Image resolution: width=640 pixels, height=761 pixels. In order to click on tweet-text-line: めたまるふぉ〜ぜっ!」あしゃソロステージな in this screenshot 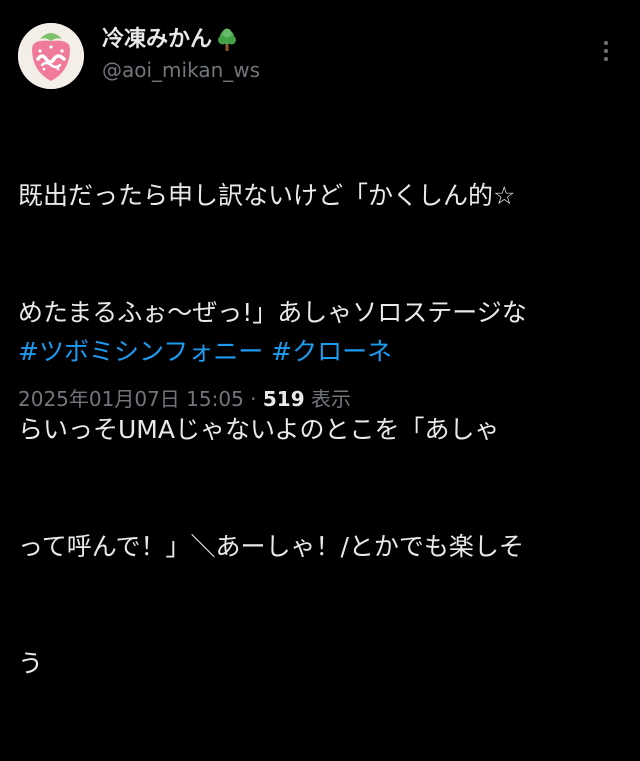, I will do `click(272, 312)`.